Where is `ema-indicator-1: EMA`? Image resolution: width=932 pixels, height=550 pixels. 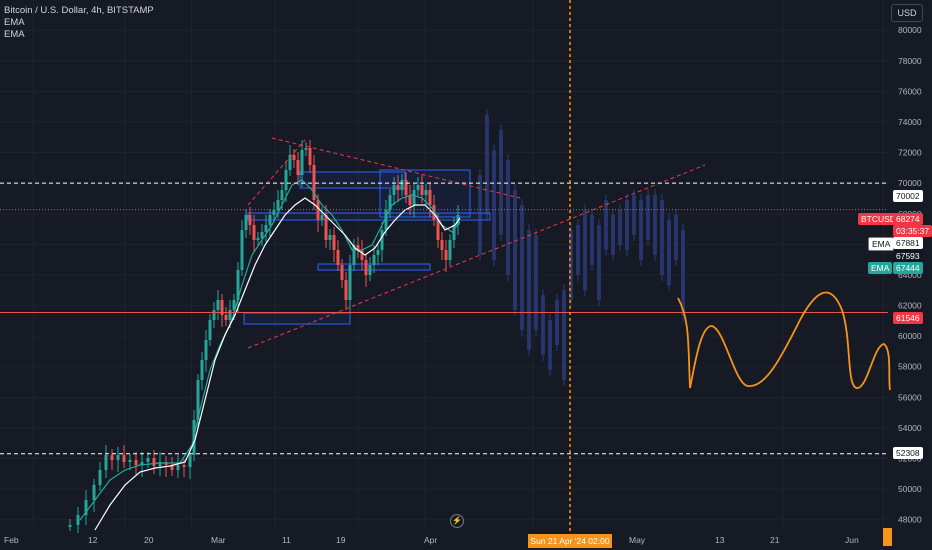
ema-indicator-1: EMA is located at coordinates (79, 23).